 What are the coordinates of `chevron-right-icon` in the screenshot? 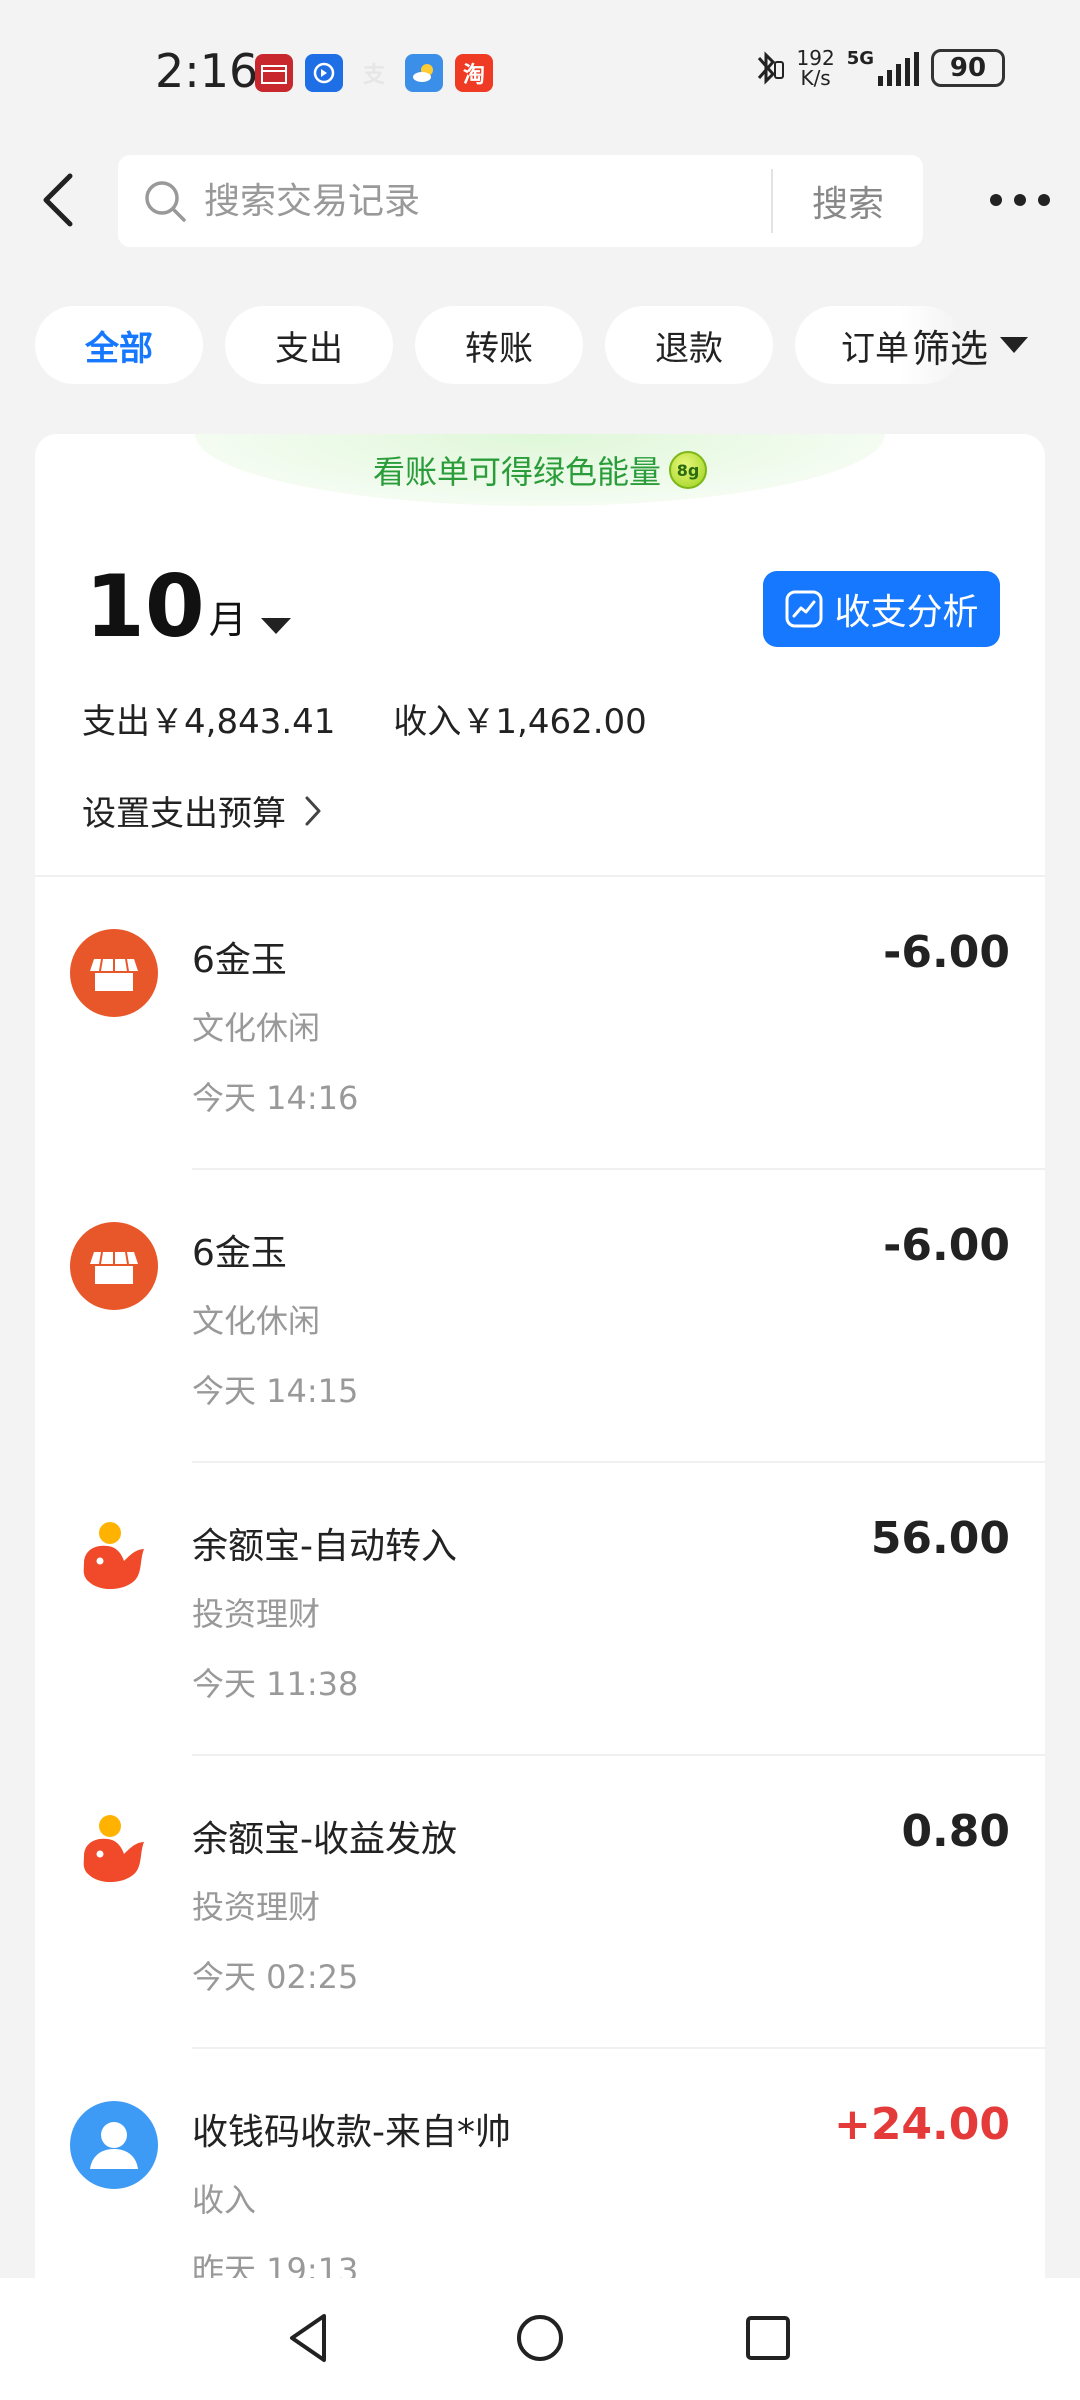 It's located at (313, 810).